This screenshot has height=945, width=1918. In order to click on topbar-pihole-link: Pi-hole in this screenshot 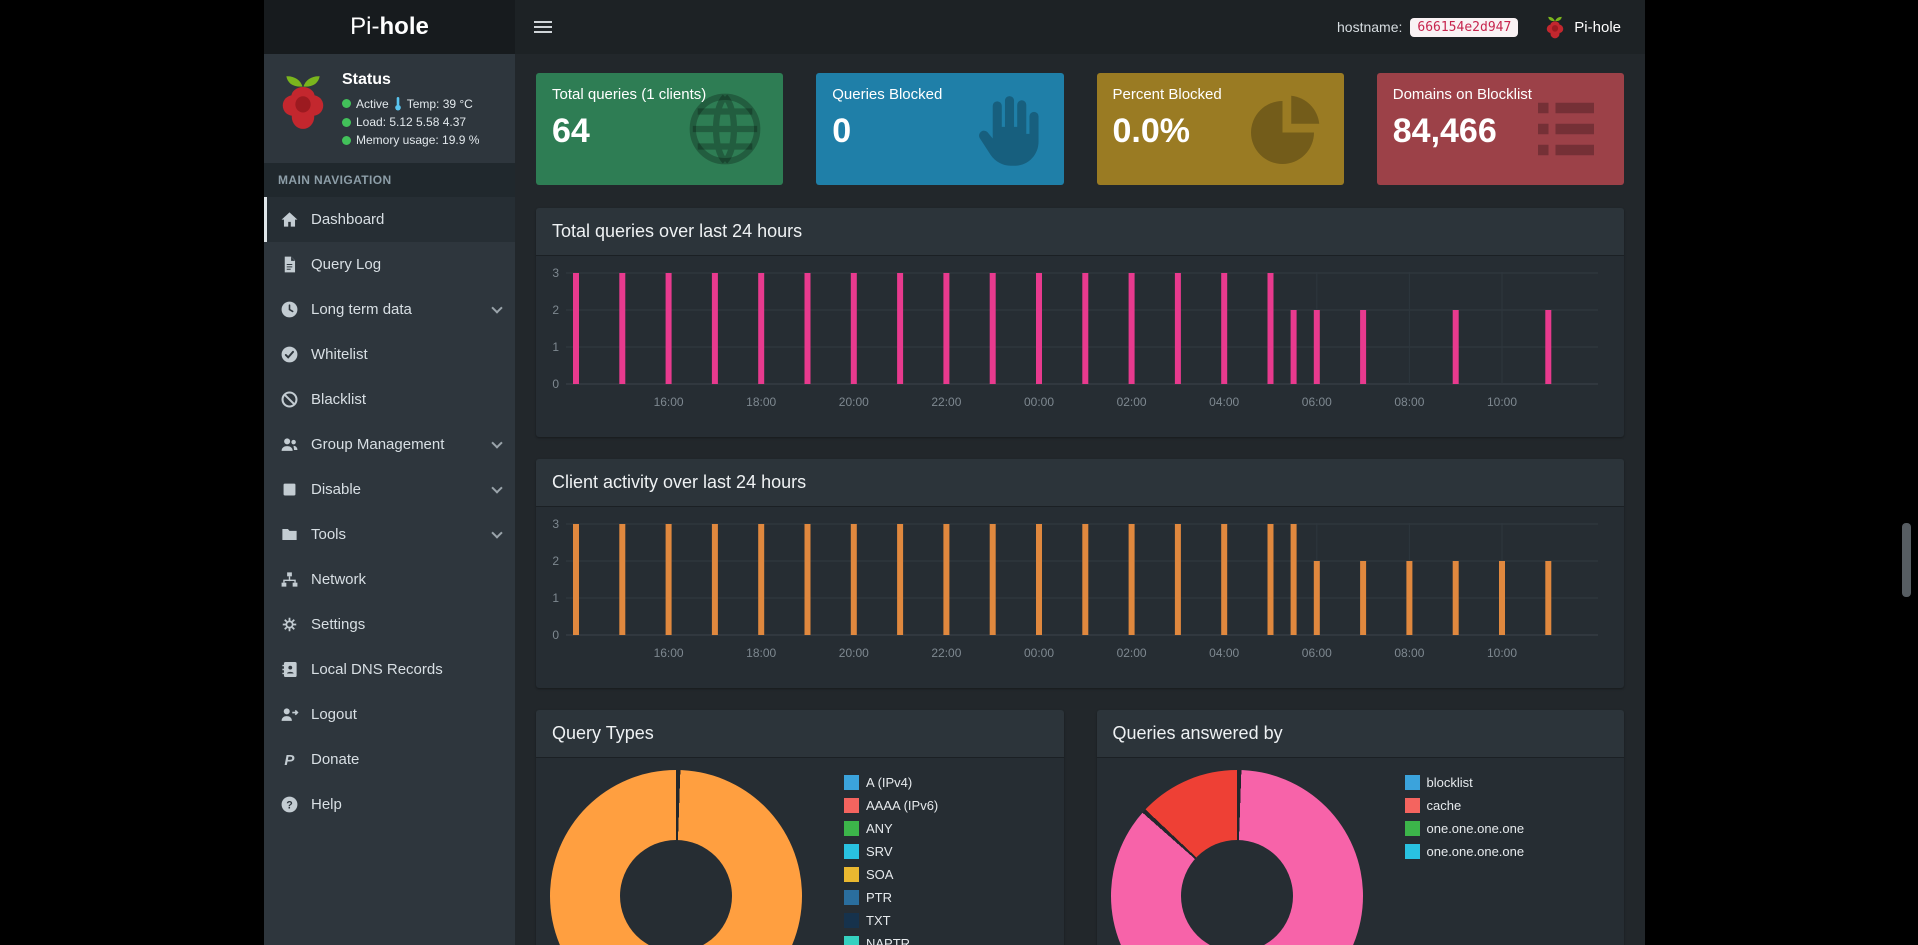, I will do `click(1582, 27)`.